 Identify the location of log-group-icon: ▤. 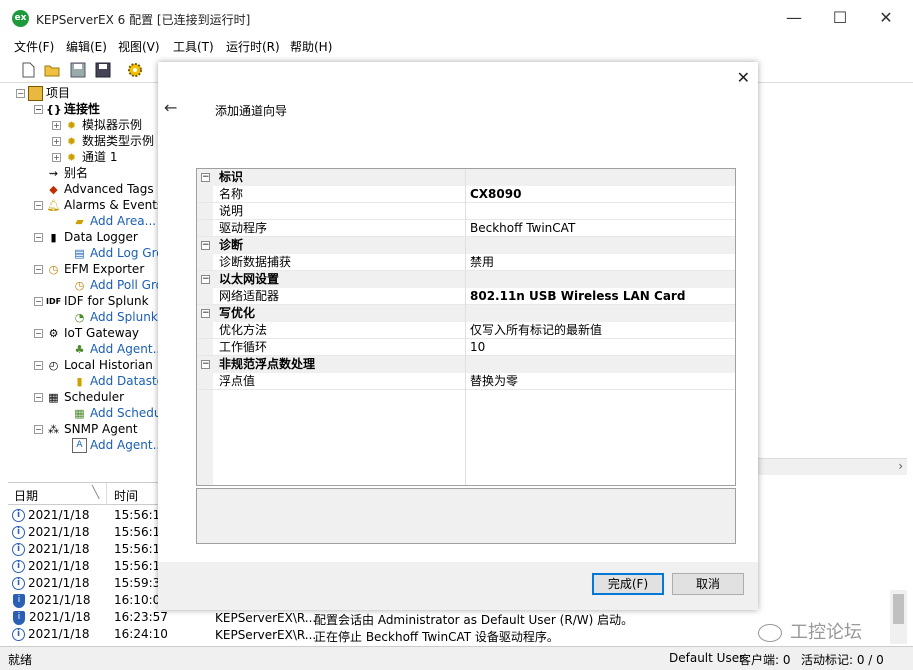
(79, 253).